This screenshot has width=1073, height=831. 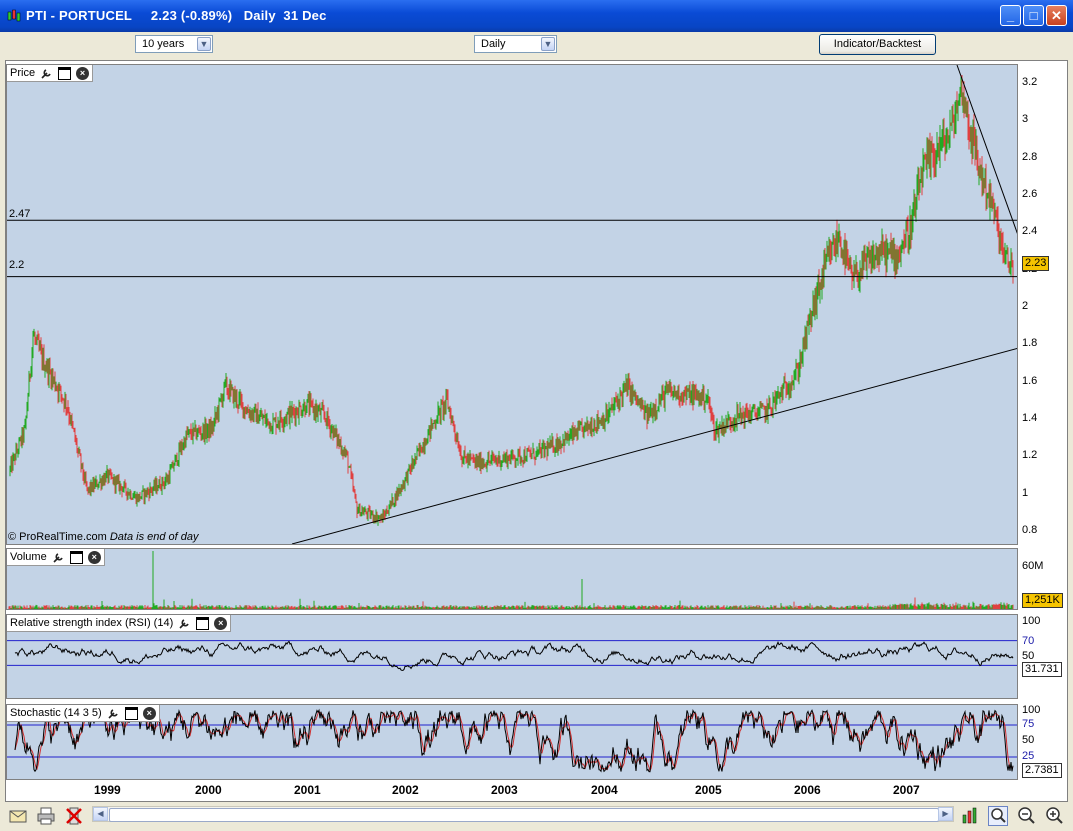 What do you see at coordinates (1025, 306) in the screenshot?
I see `price-tick: 2` at bounding box center [1025, 306].